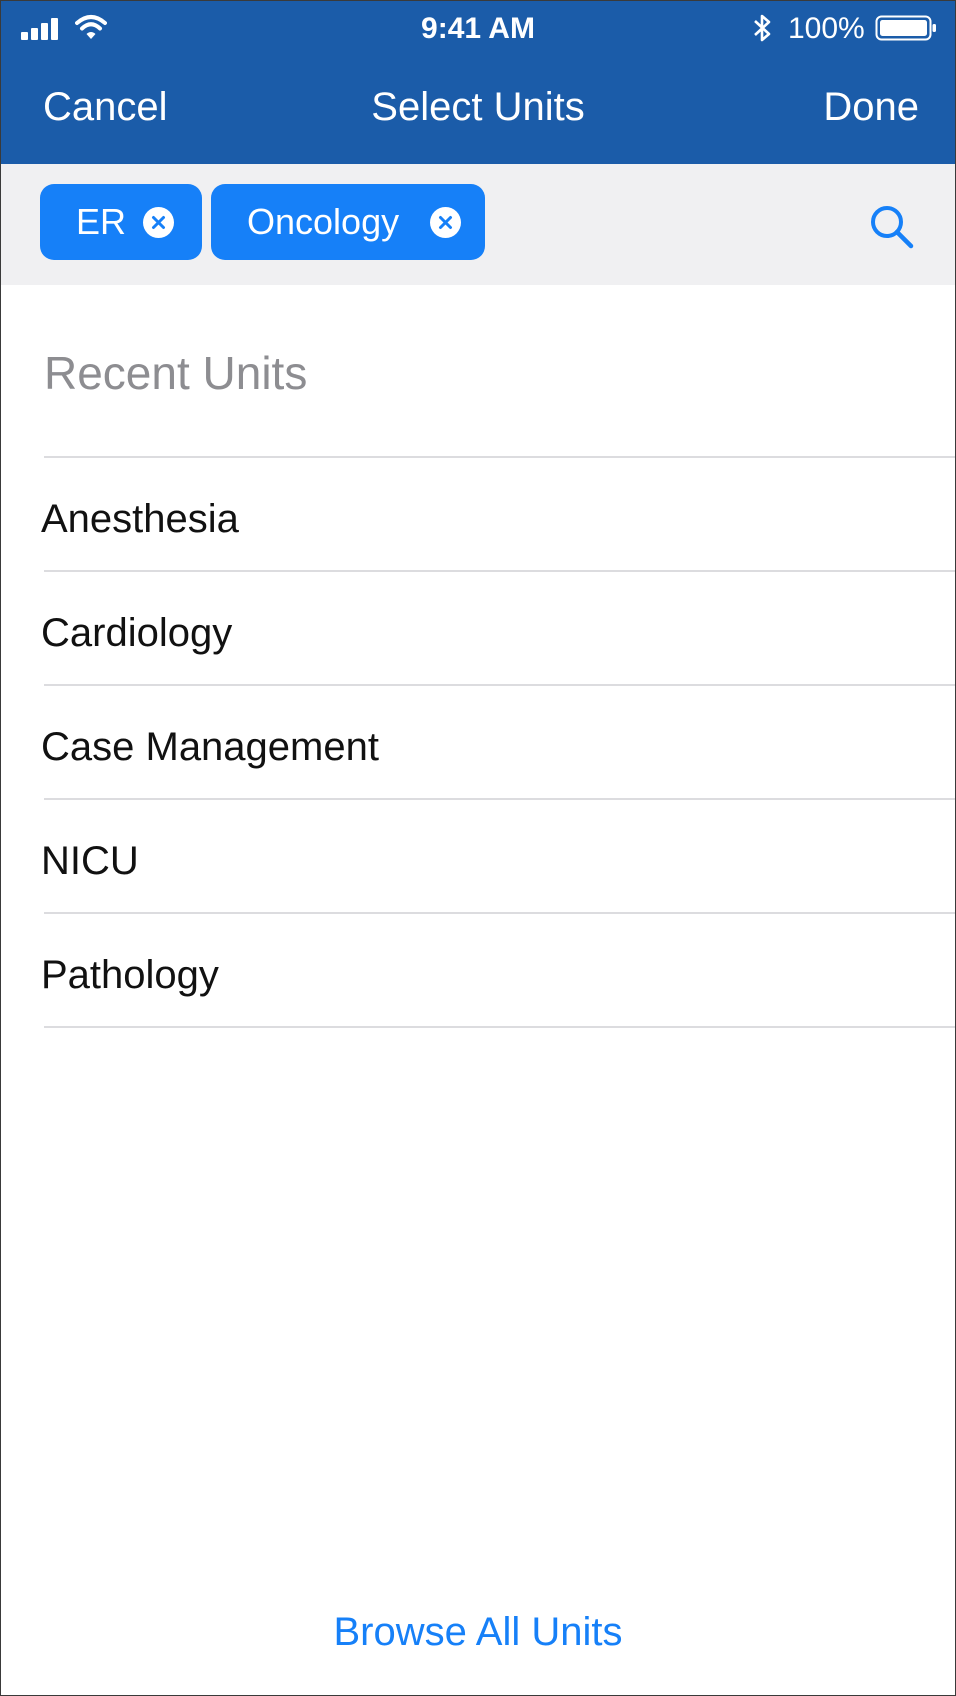 The height and width of the screenshot is (1696, 956). Describe the element at coordinates (101, 221) in the screenshot. I see `chip-label: ER` at that location.